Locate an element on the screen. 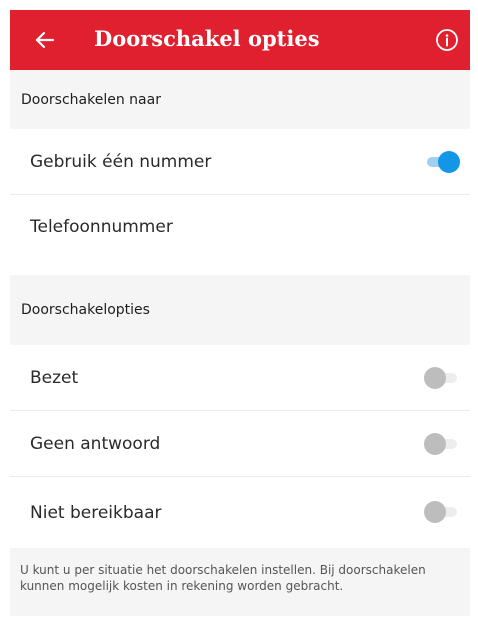  row-label: Gebruik één nummer is located at coordinates (121, 161).